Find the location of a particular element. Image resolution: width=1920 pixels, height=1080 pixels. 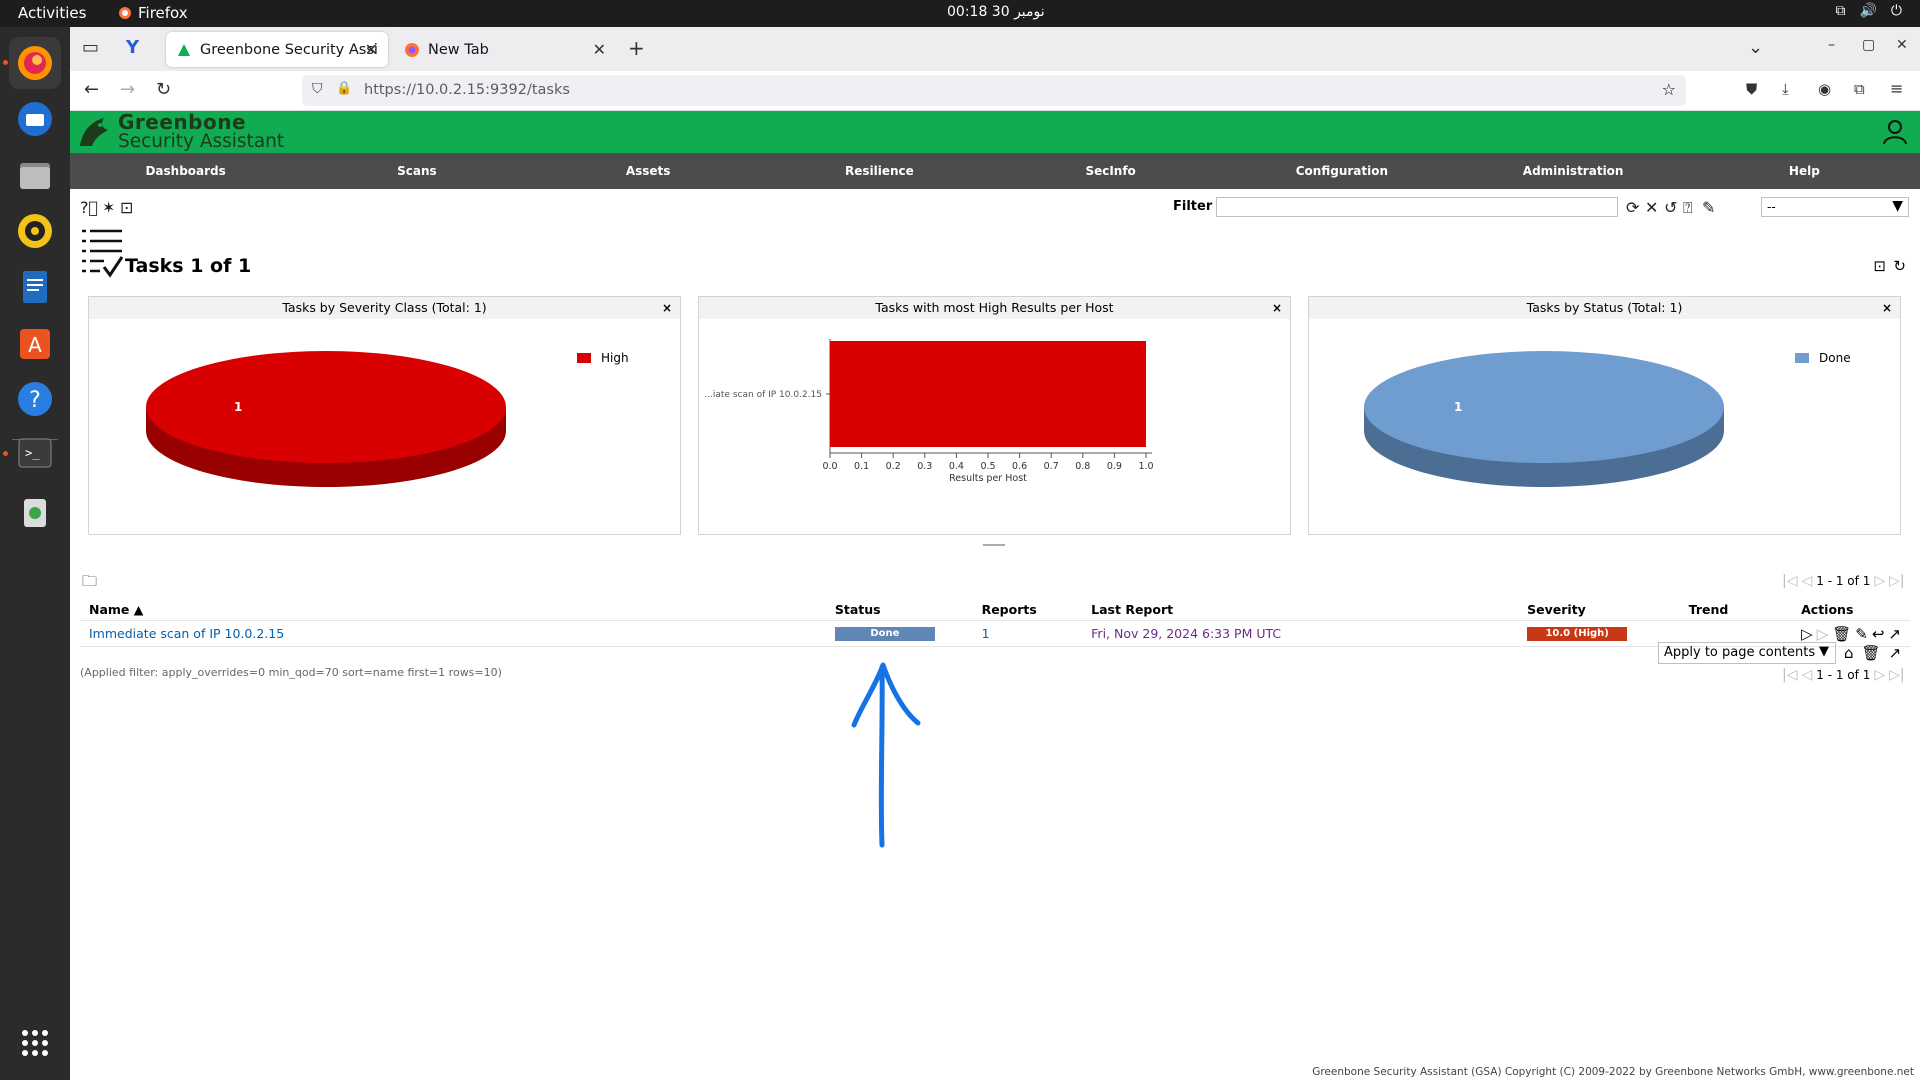

account-icon: ◉ is located at coordinates (1824, 89).